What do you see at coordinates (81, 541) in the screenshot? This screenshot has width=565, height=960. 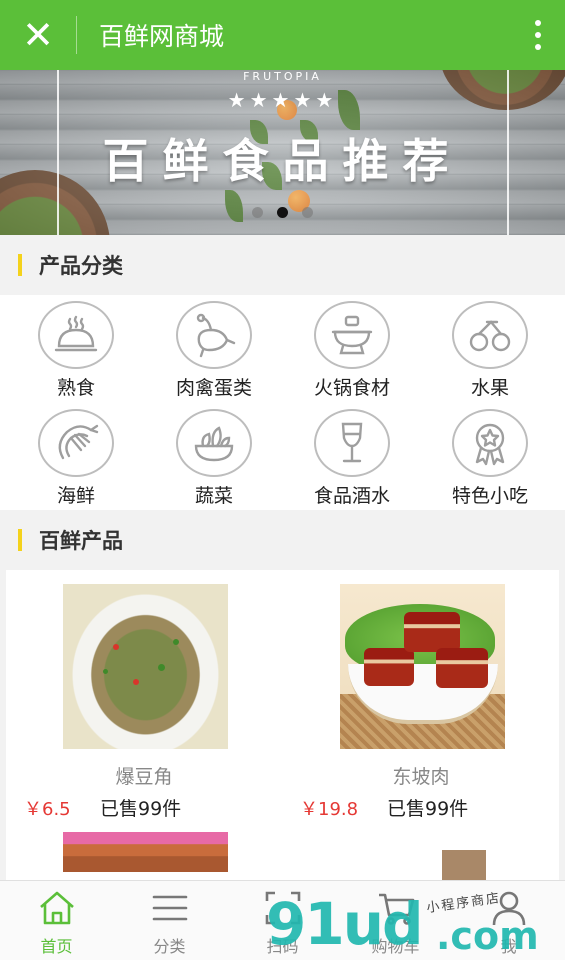 I see `section-title: 百鲜产品` at bounding box center [81, 541].